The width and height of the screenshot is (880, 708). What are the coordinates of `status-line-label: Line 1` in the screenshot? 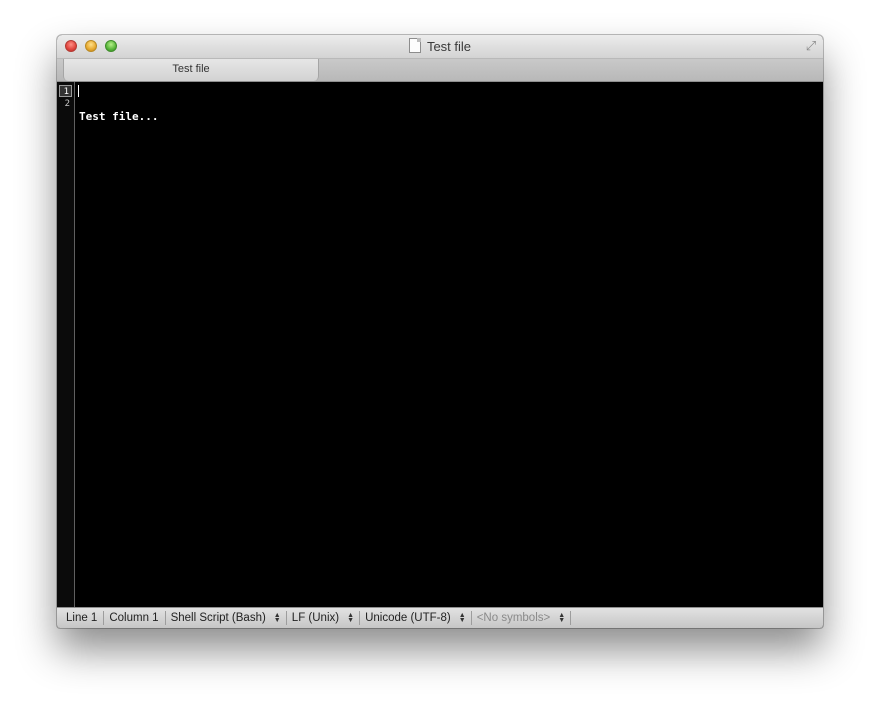 It's located at (82, 618).